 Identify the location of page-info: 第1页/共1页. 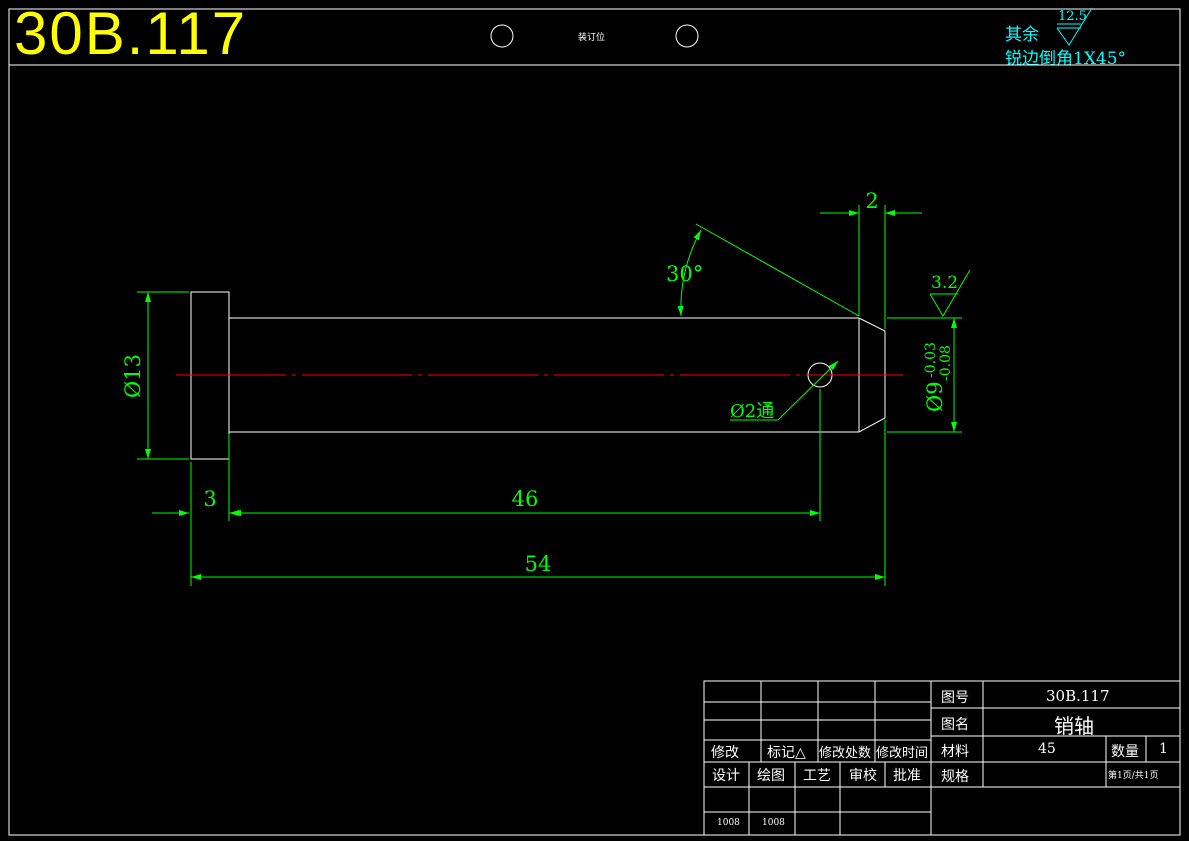
(1133, 776).